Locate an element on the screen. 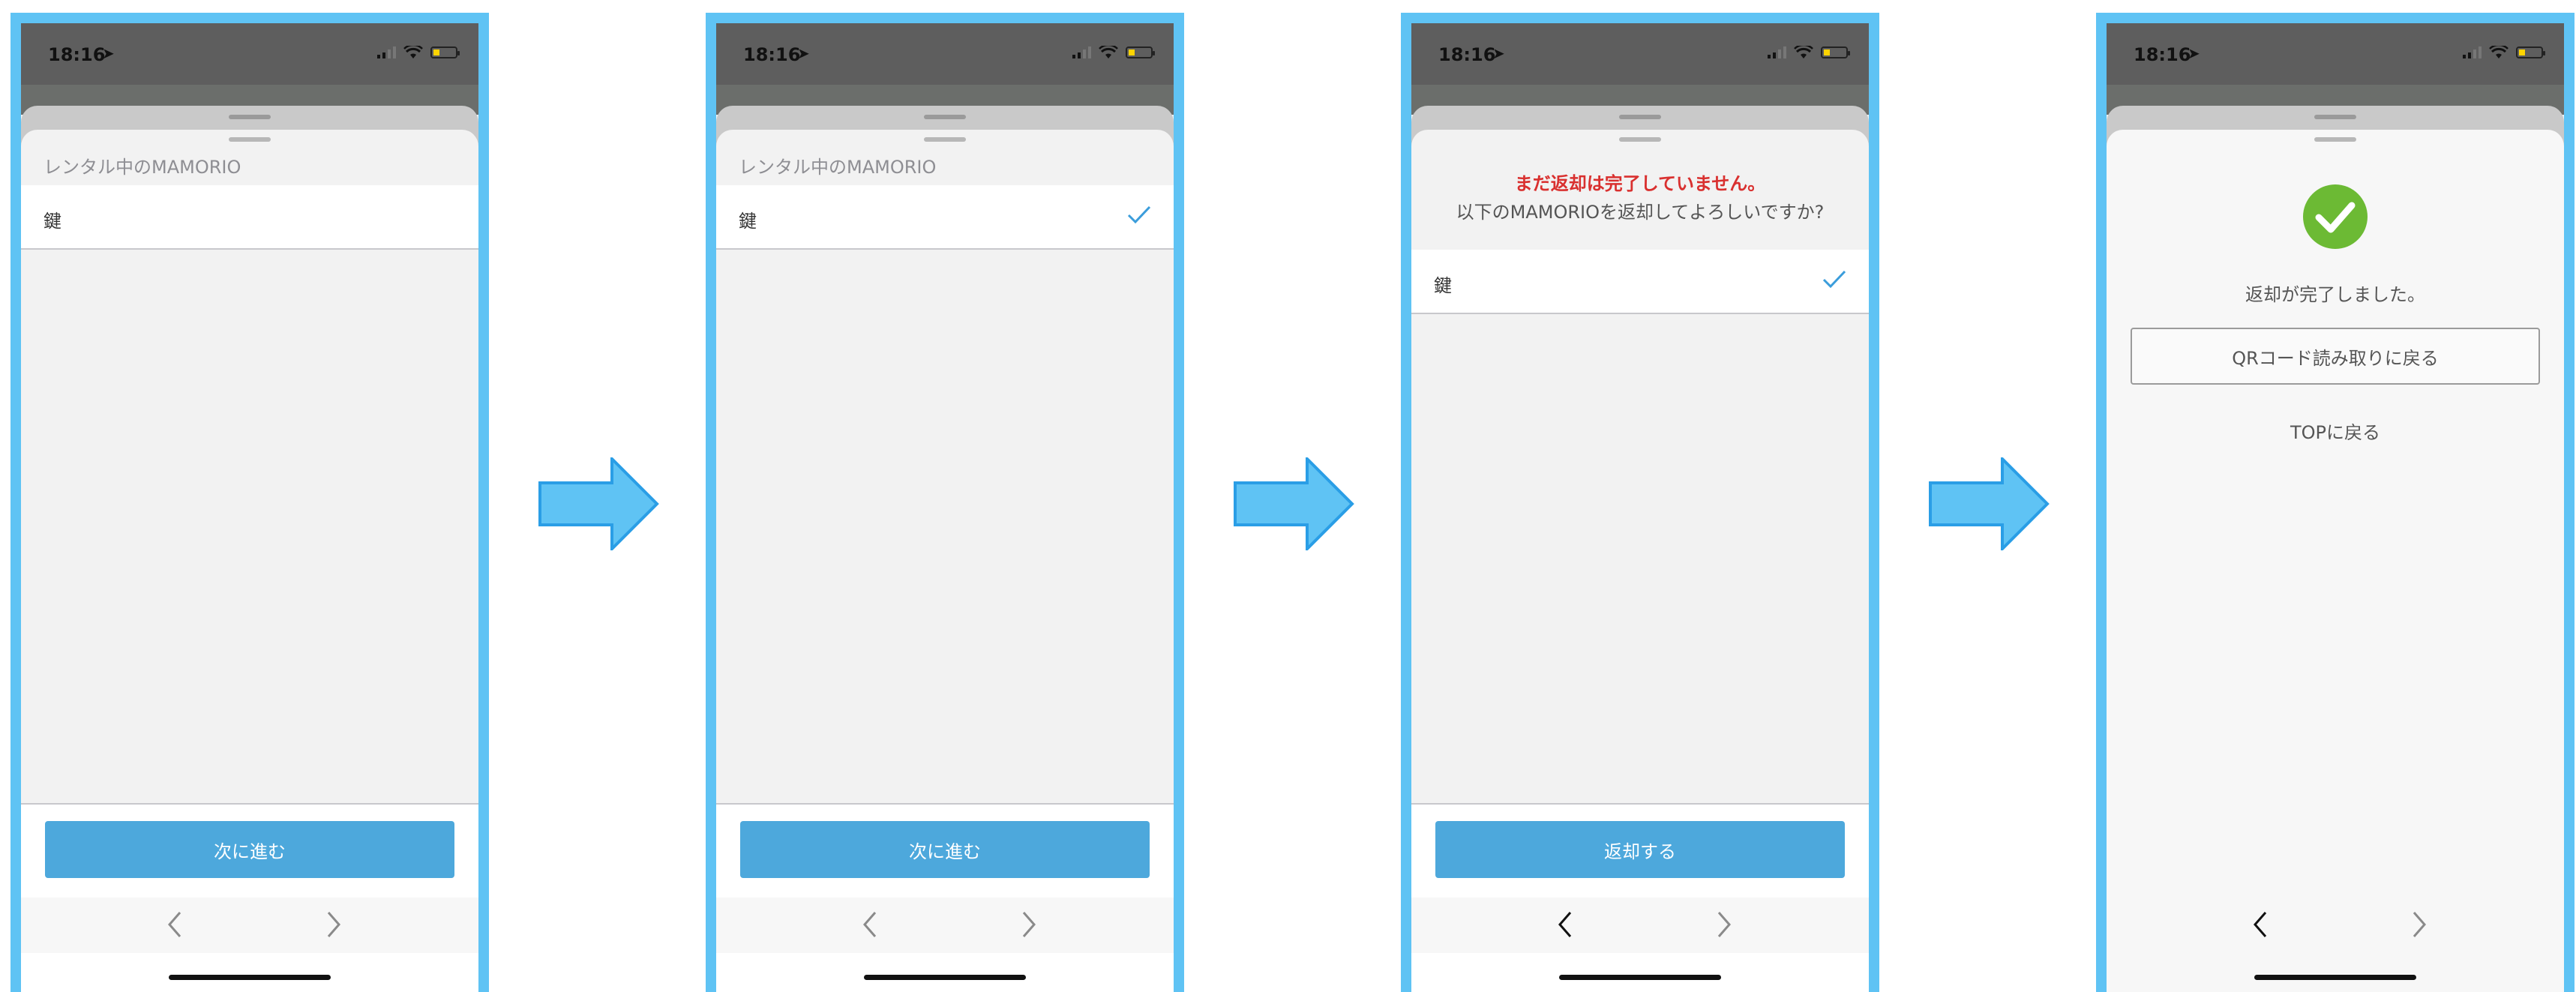 The image size is (2576, 992). bottom-area is located at coordinates (2336, 945).